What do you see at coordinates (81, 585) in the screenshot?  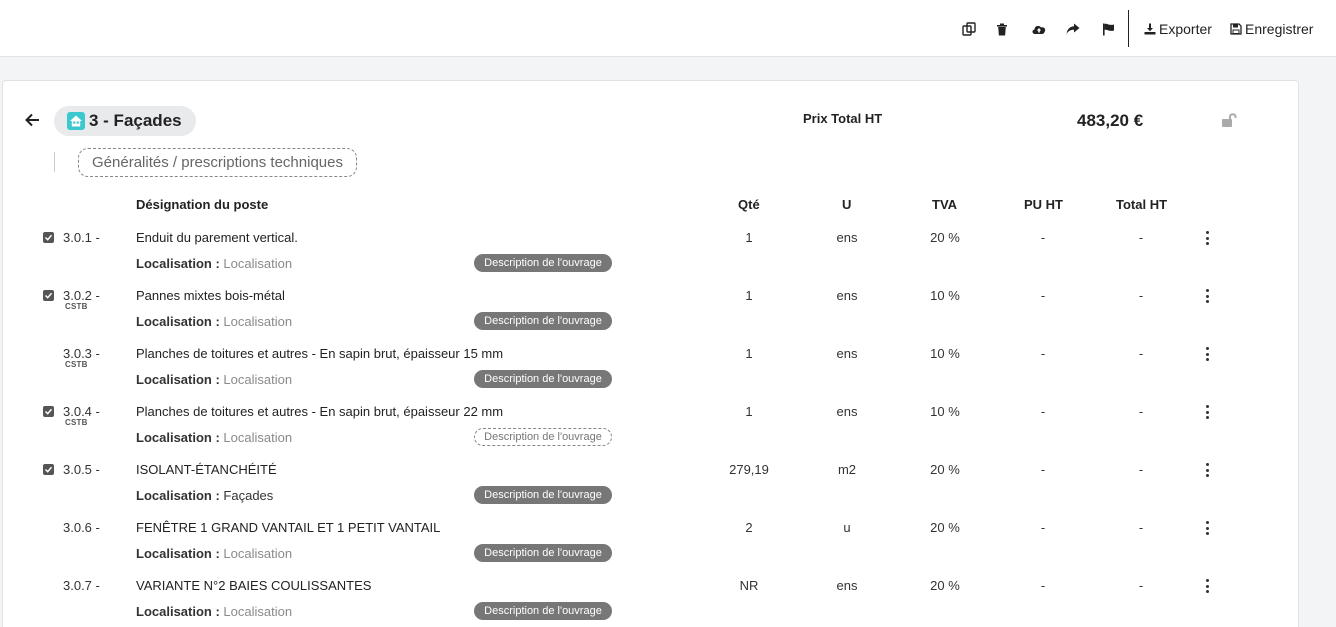 I see `row-number: 3.0.7 -` at bounding box center [81, 585].